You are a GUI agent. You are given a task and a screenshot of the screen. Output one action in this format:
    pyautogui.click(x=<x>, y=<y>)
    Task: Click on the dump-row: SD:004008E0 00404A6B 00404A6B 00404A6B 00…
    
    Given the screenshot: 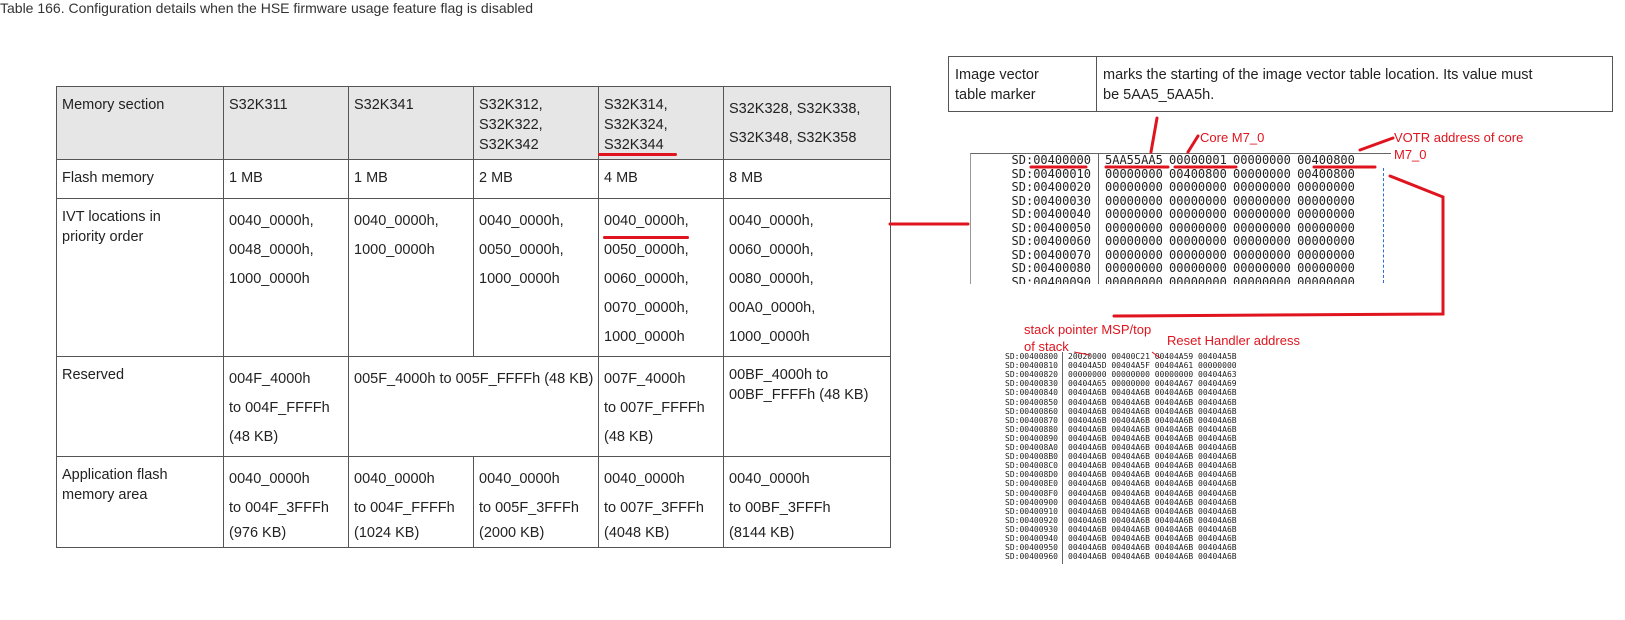 What is the action you would take?
    pyautogui.click(x=1125, y=483)
    